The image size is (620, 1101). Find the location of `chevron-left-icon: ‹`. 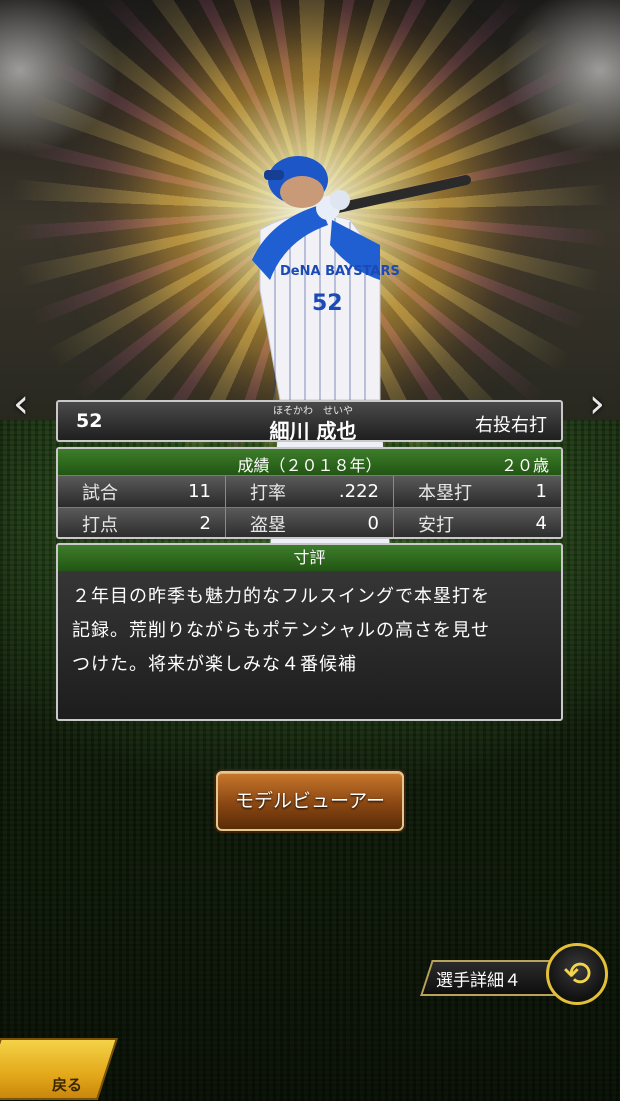

chevron-left-icon: ‹ is located at coordinates (21, 404).